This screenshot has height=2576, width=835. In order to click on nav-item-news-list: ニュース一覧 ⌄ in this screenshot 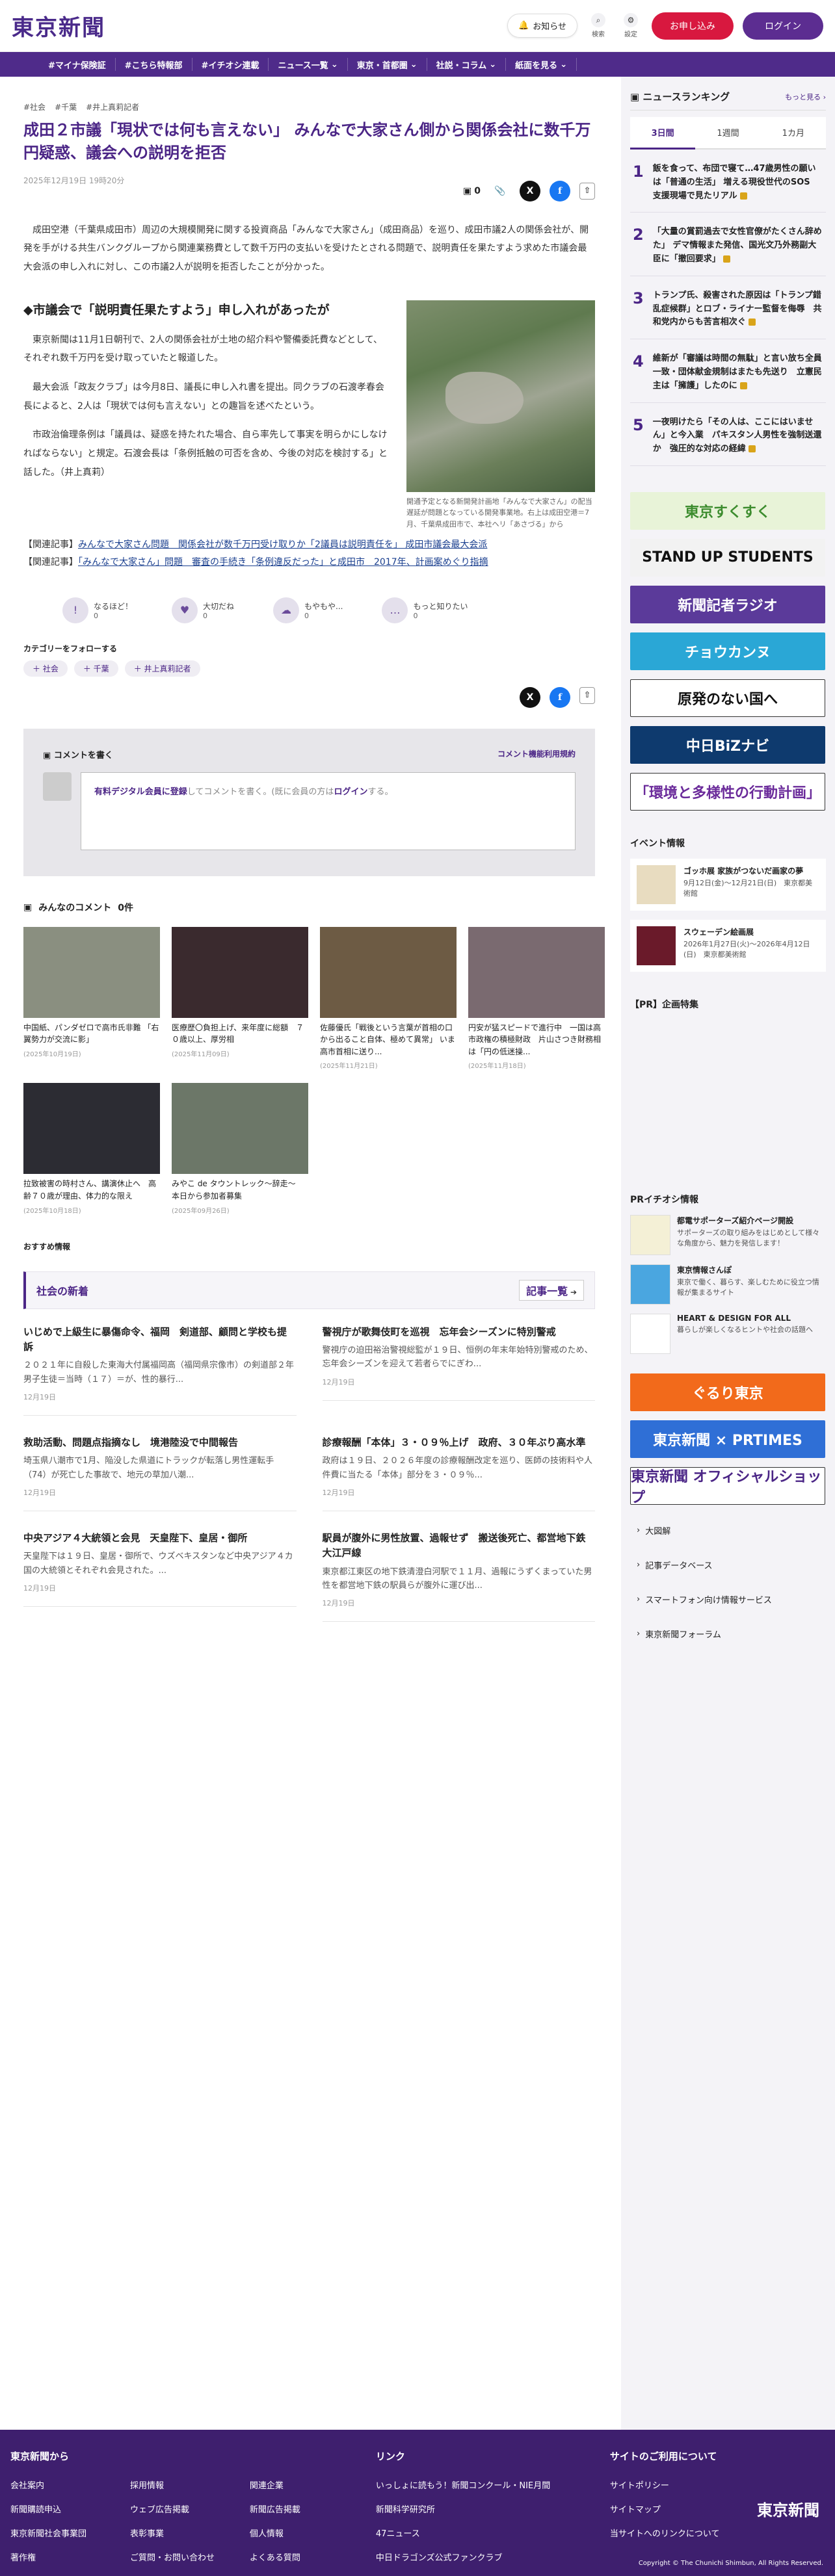, I will do `click(308, 64)`.